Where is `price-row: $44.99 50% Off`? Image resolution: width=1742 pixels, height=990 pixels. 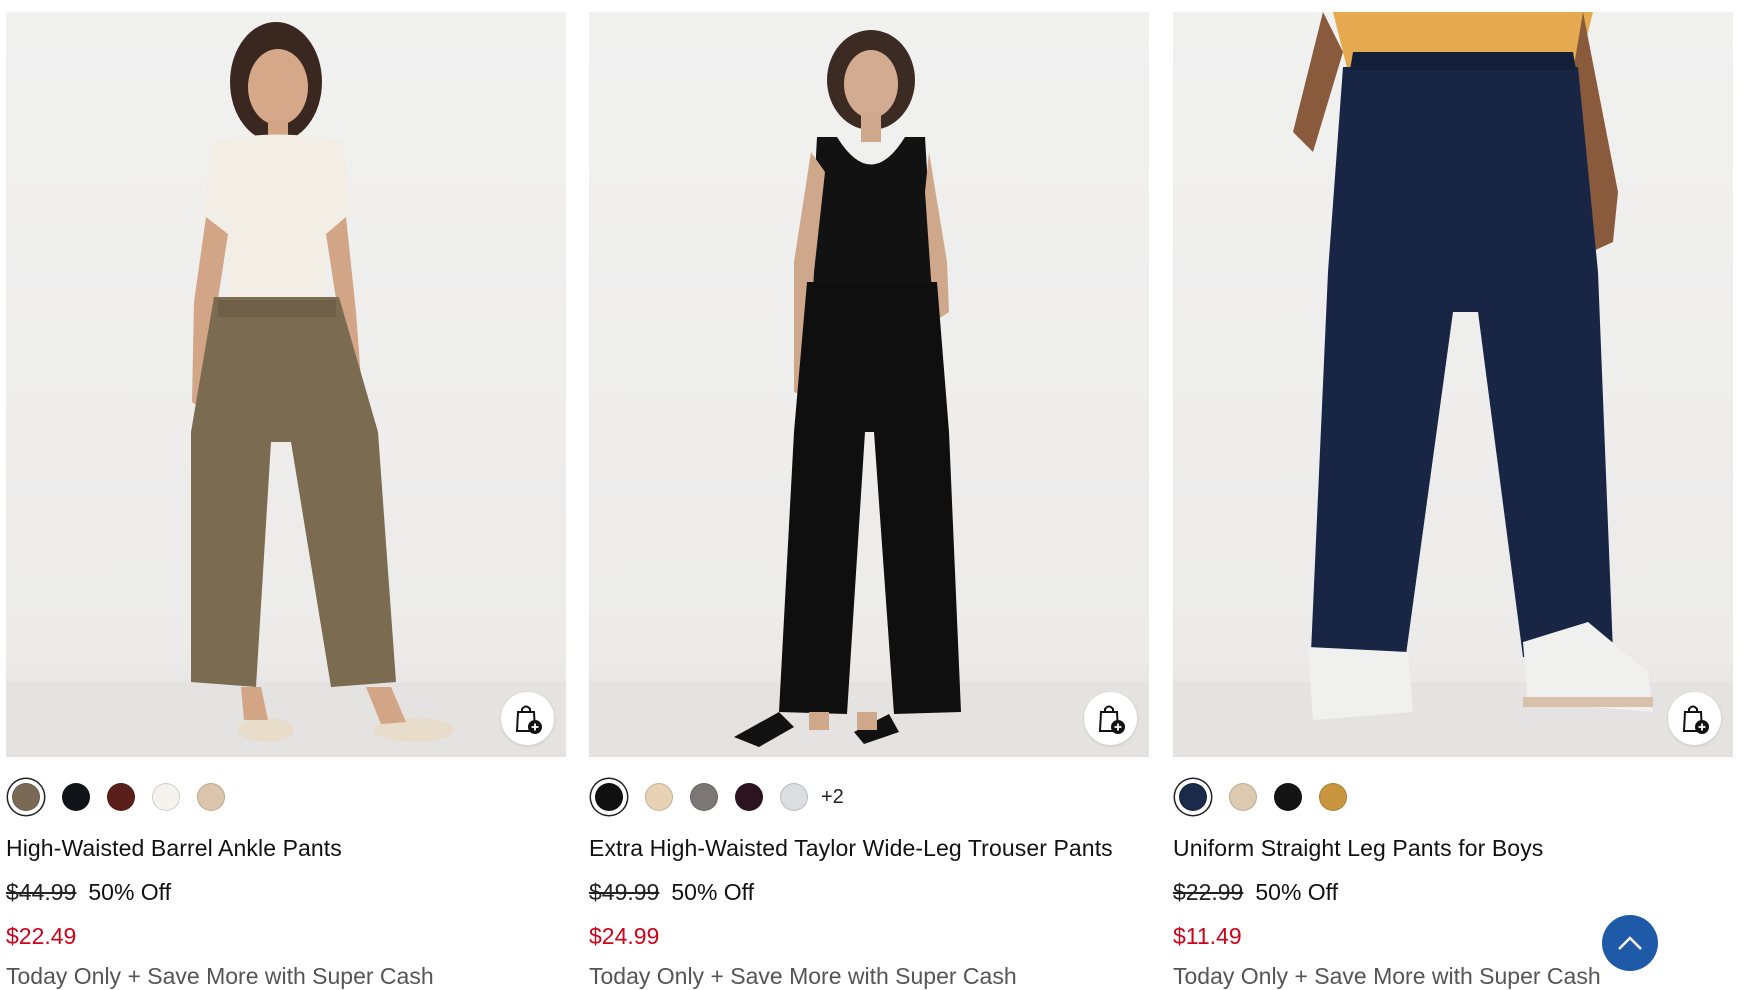
price-row: $44.99 50% Off is located at coordinates (286, 892).